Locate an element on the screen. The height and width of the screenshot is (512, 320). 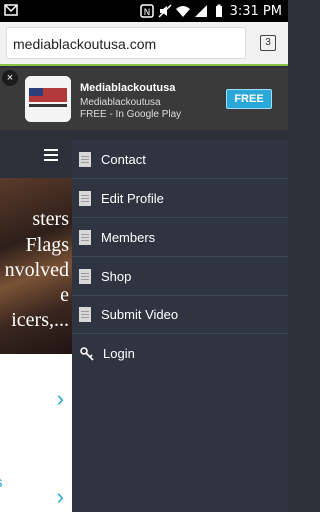
app-store-info: FREE - In Google Play is located at coordinates (131, 114).